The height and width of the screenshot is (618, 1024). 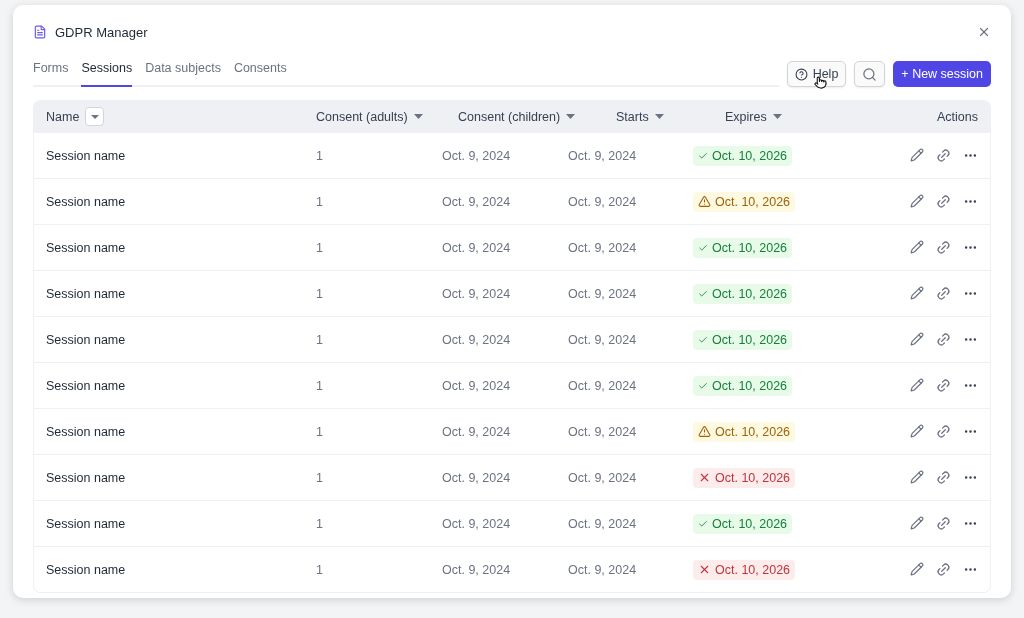 I want to click on column-header: Actions, so click(x=957, y=116).